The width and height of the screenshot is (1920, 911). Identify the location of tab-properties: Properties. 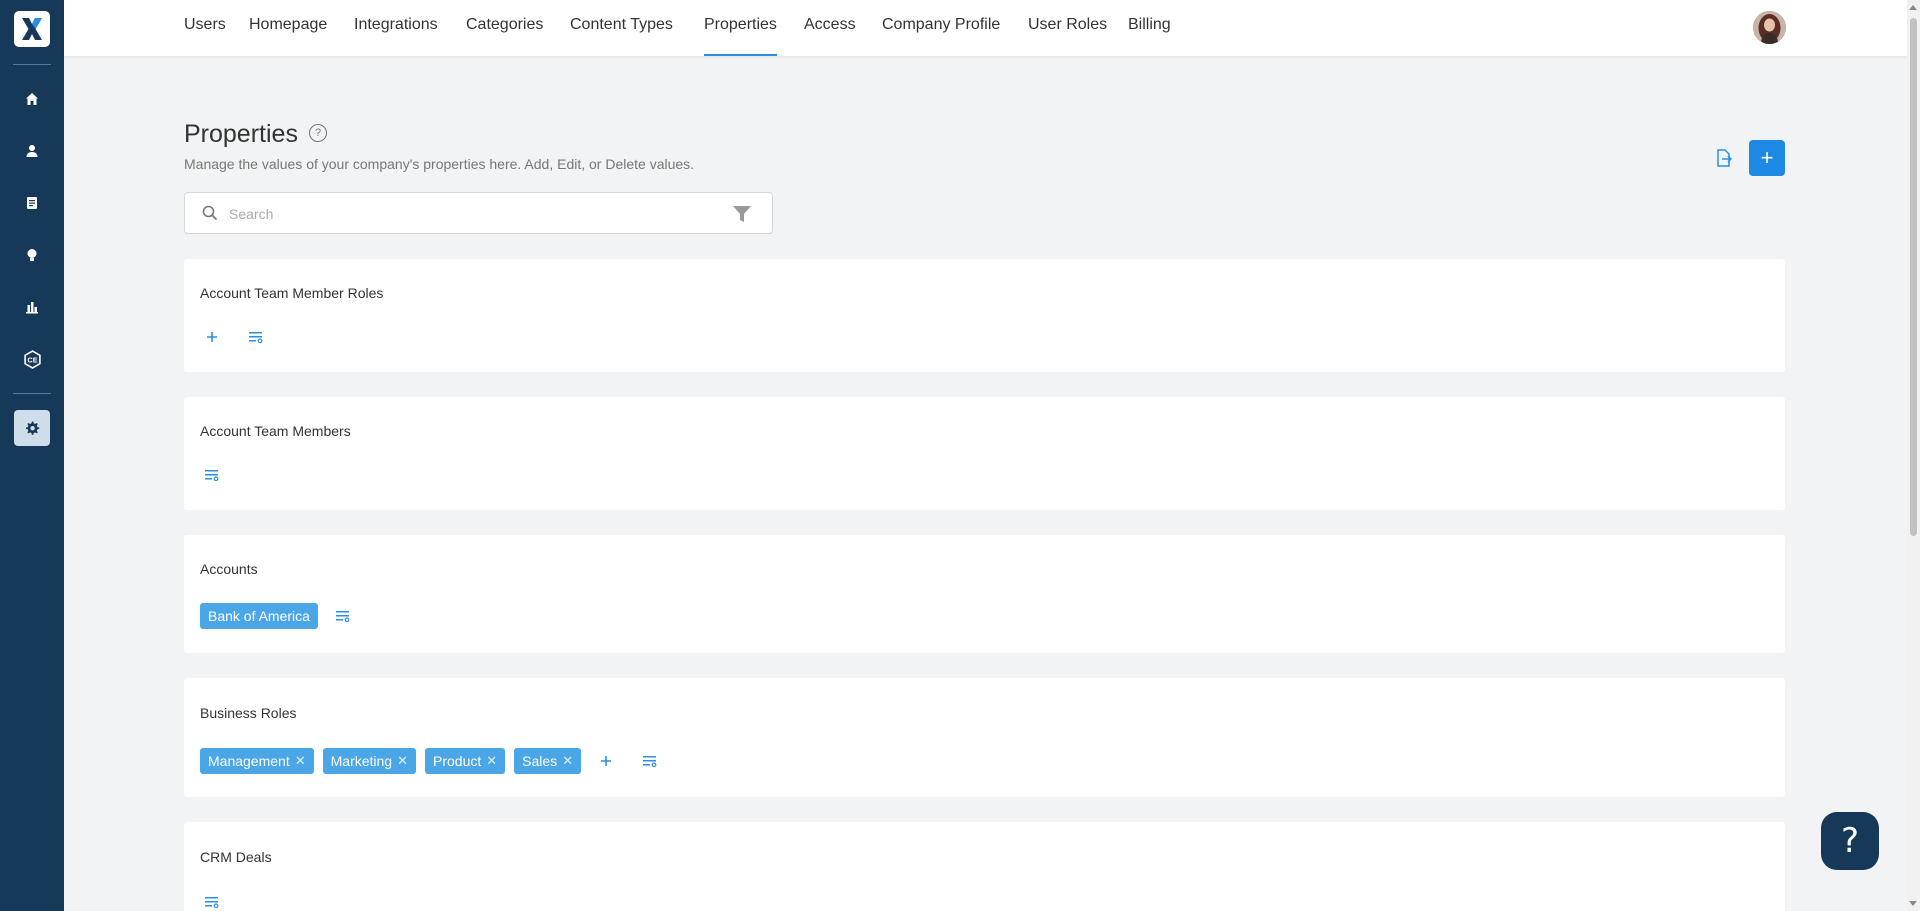
(740, 36).